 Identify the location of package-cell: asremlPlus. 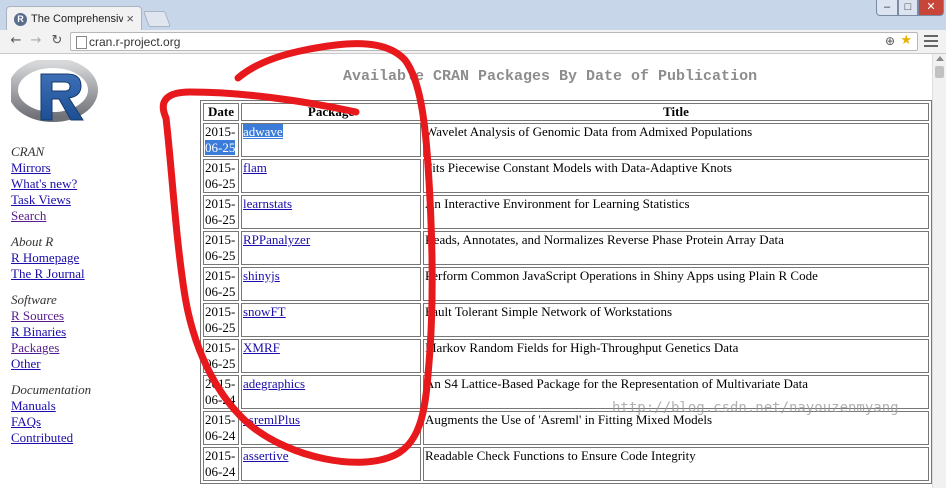
(331, 428).